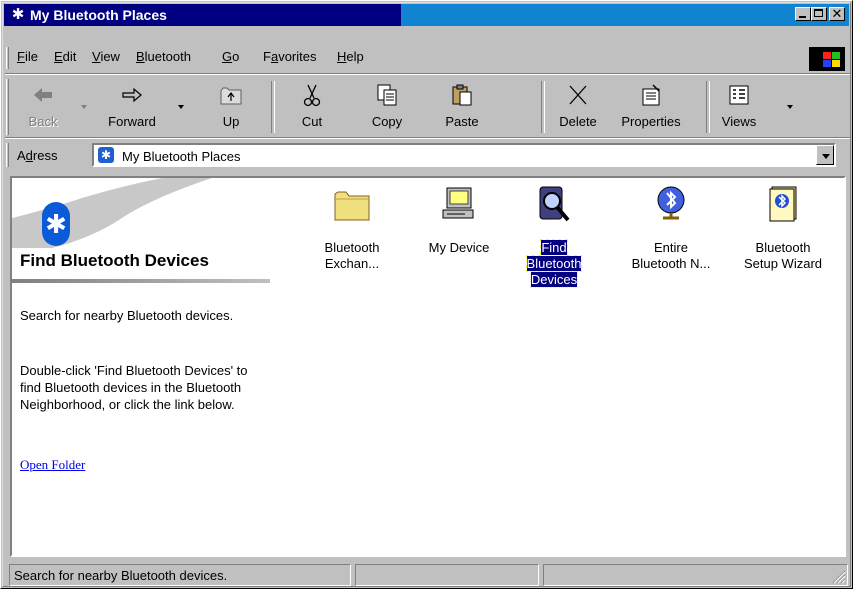 The image size is (853, 589). What do you see at coordinates (462, 95) in the screenshot?
I see `paste-icon` at bounding box center [462, 95].